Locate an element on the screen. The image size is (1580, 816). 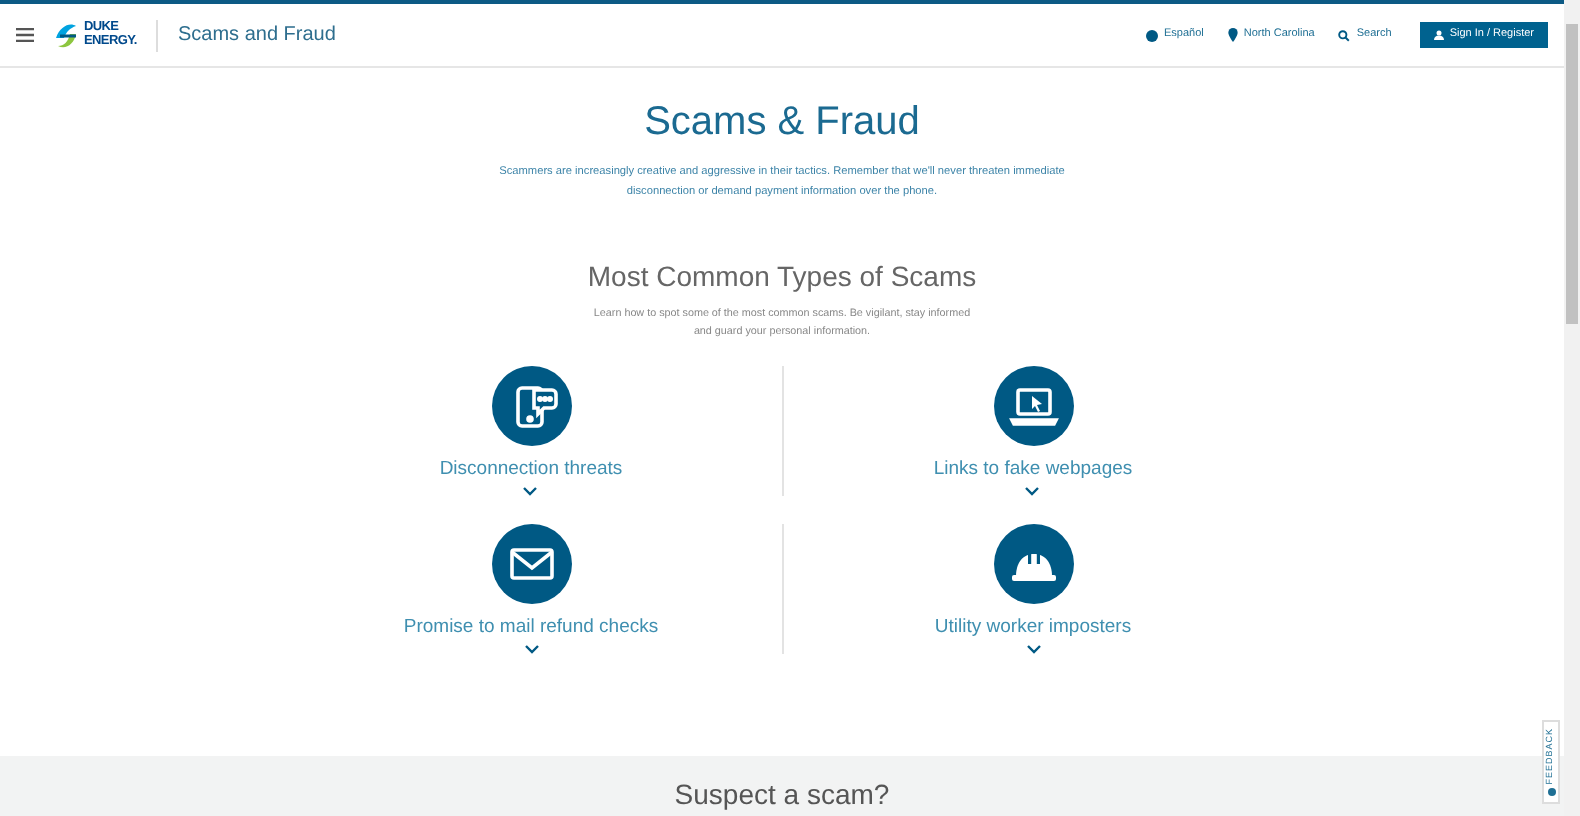
scam-type-toggle: Utility worker imposters is located at coordinates (1033, 635).